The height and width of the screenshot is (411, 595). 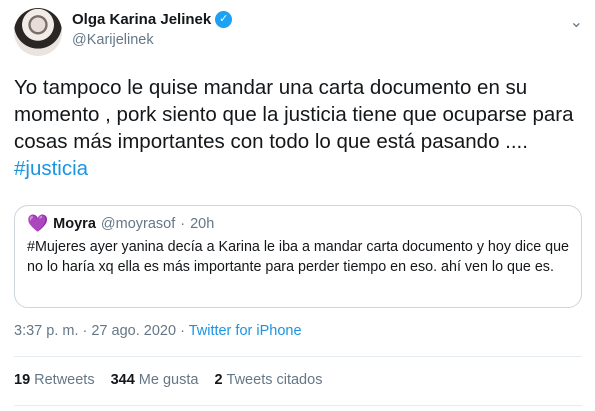 I want to click on retweets-count: 19, so click(x=22, y=380).